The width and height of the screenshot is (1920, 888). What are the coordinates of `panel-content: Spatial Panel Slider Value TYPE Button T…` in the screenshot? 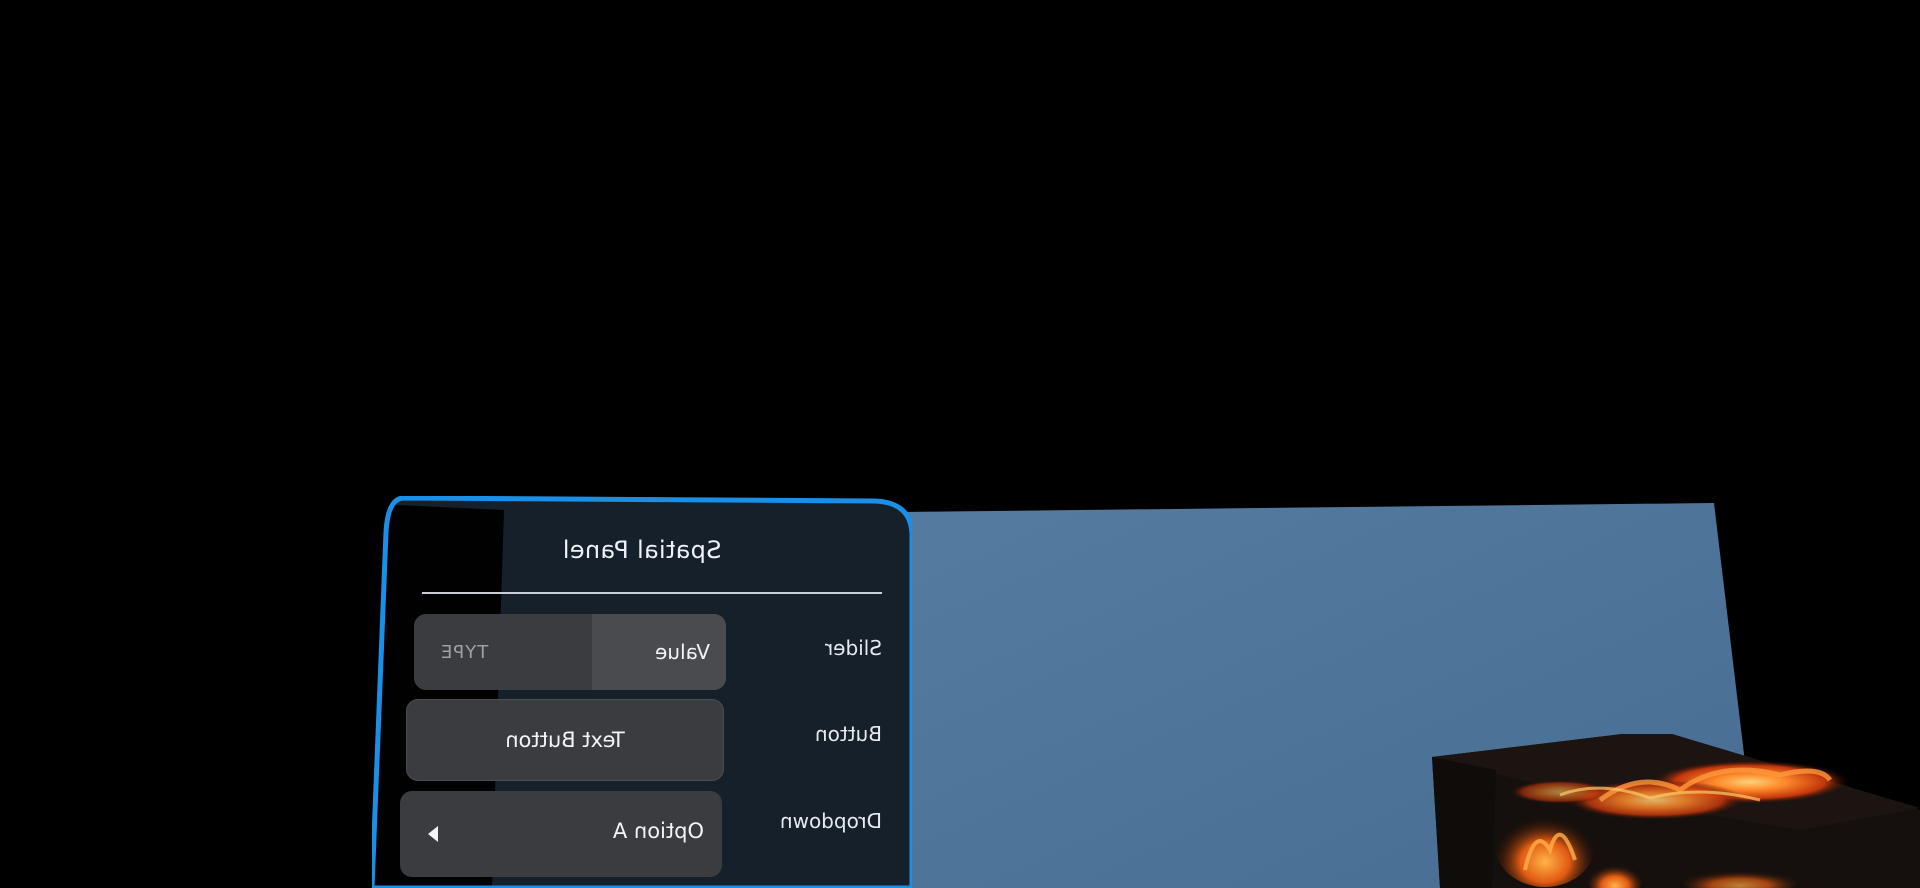 It's located at (642, 692).